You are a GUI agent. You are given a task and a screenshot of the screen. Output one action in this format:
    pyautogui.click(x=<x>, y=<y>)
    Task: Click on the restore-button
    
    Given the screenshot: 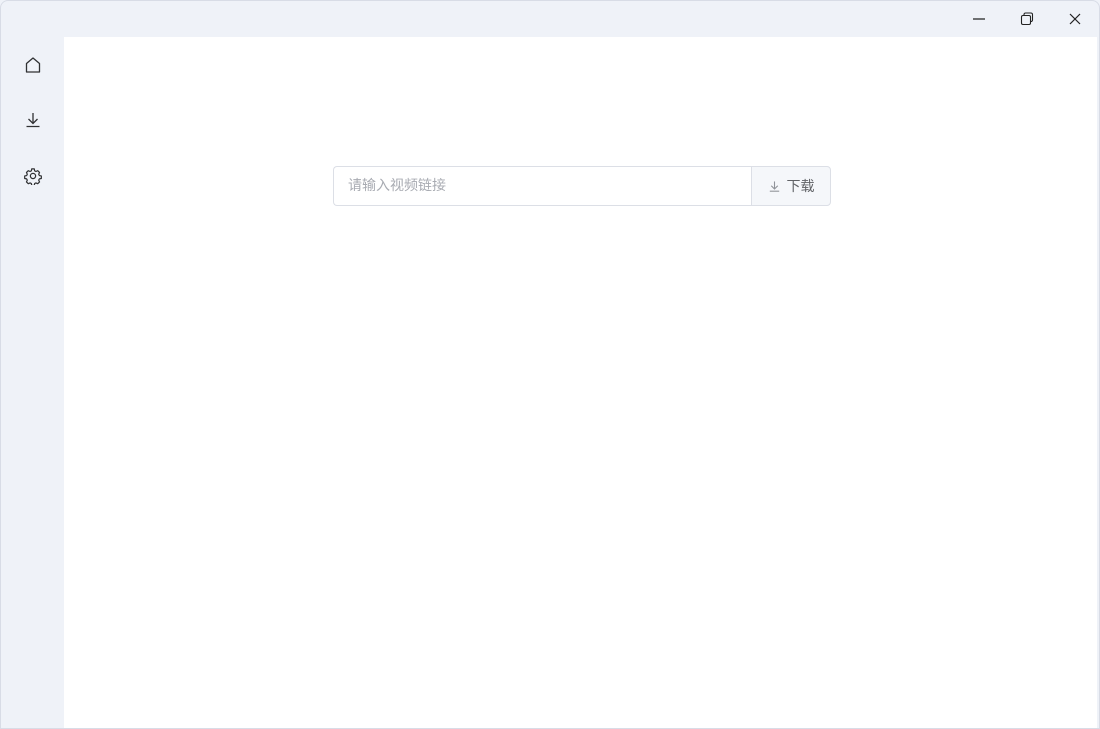 What is the action you would take?
    pyautogui.click(x=1027, y=19)
    